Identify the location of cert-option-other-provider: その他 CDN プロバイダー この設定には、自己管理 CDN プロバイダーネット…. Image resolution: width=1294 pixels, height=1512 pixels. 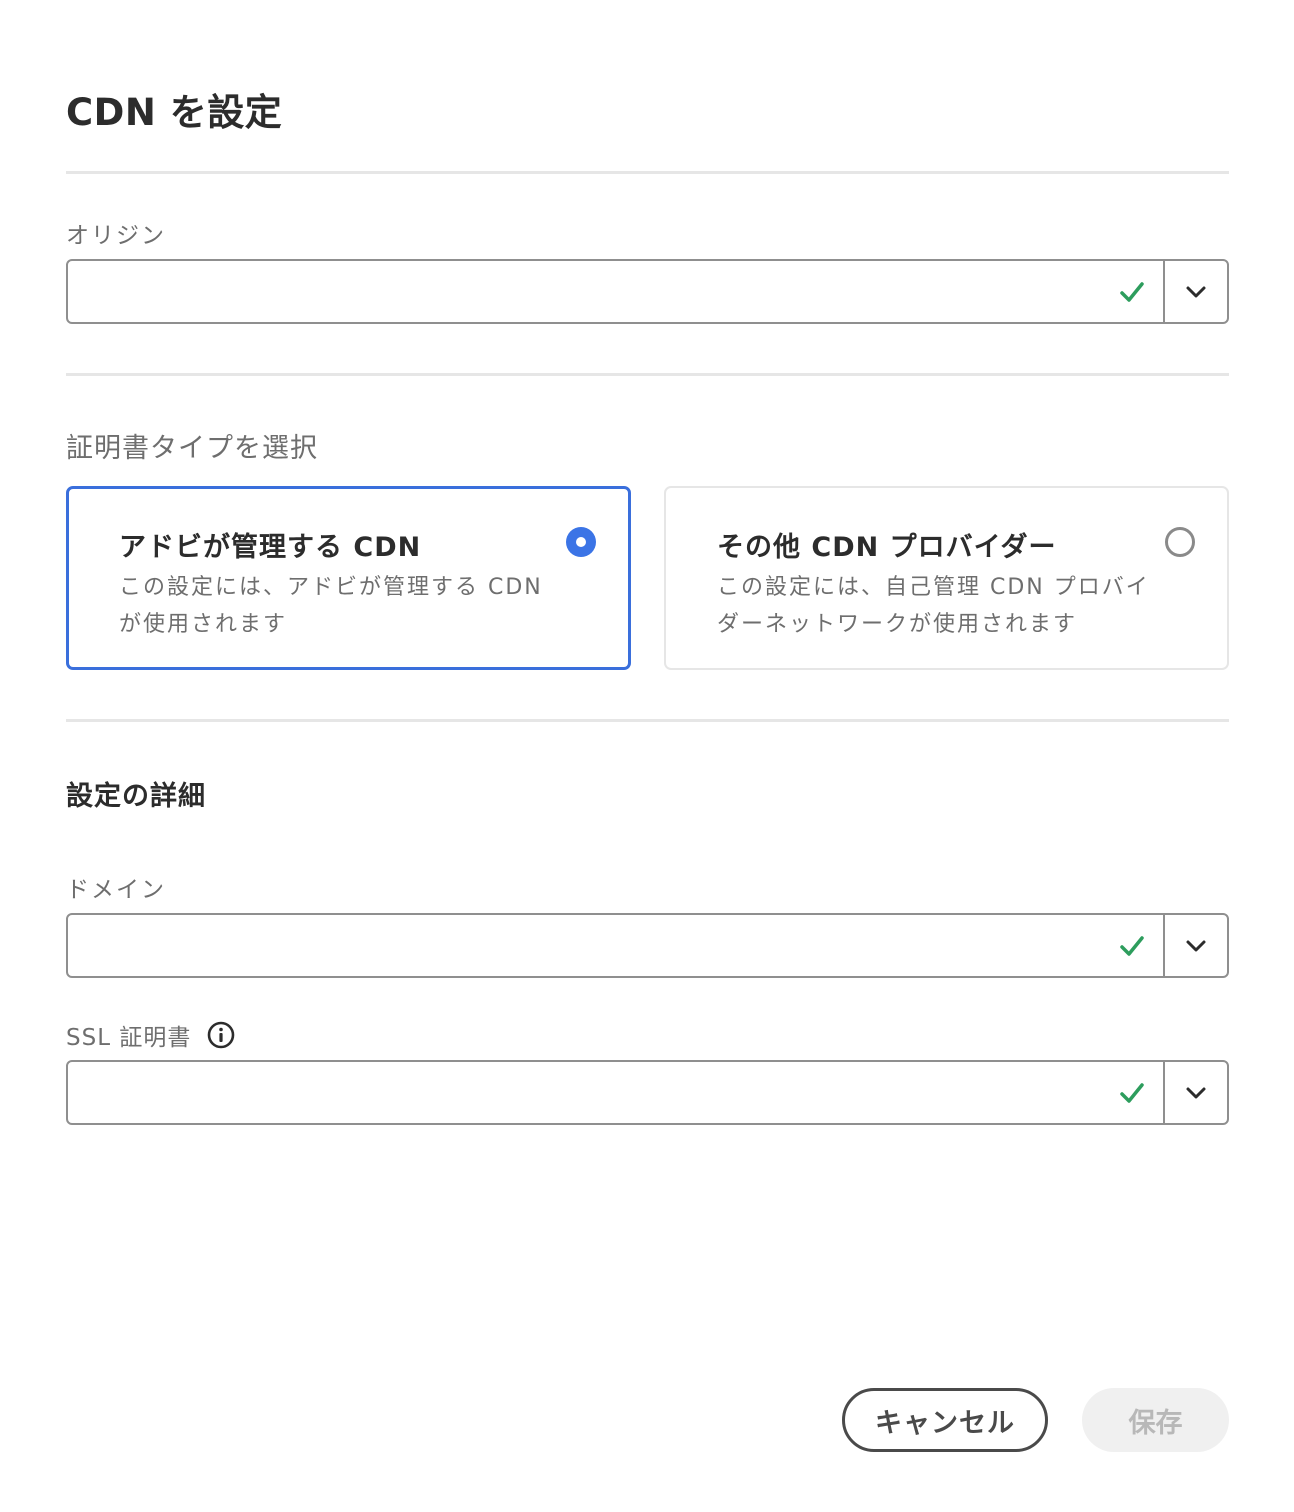
(946, 578).